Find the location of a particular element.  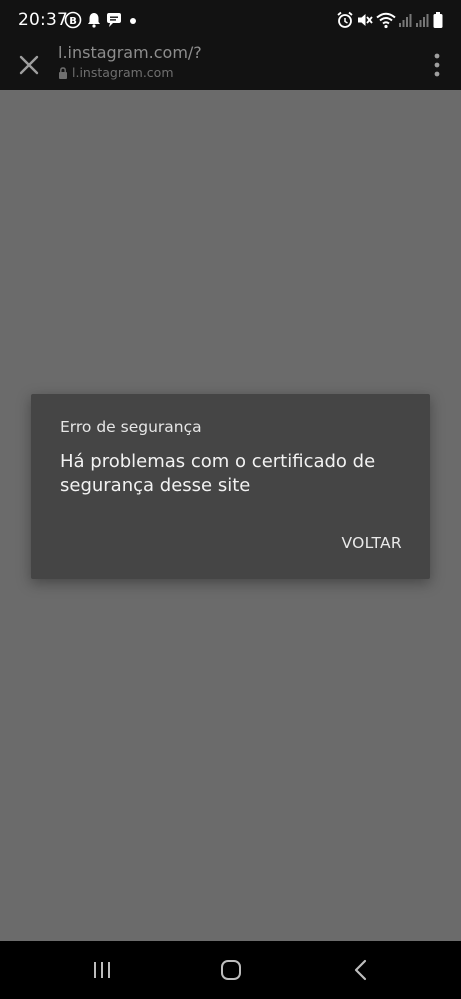

alarm-icon is located at coordinates (345, 19).